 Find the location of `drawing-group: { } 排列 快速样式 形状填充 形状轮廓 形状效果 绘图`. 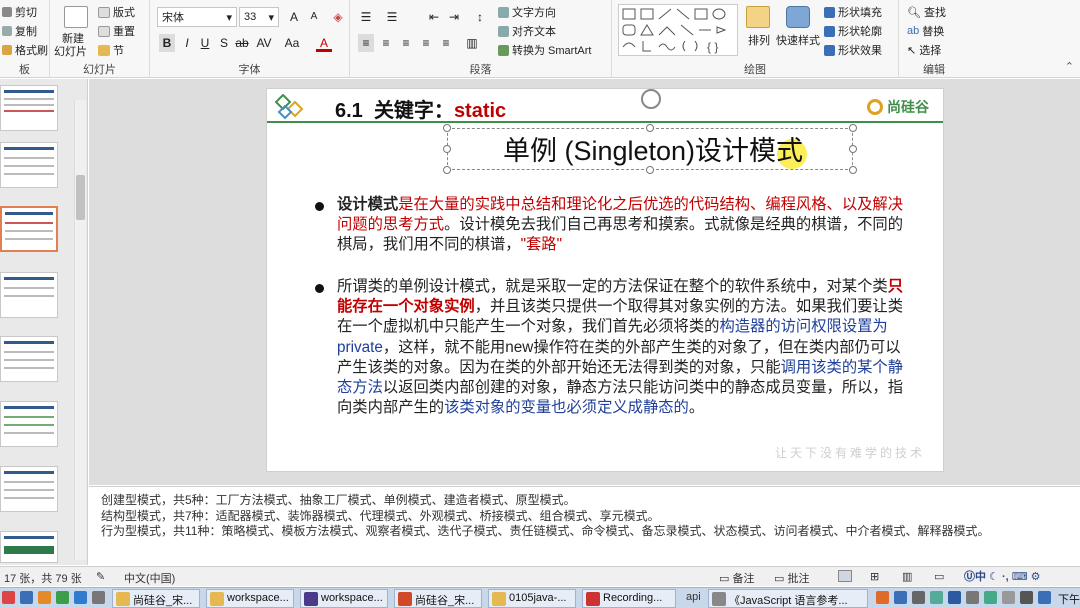

drawing-group: { } 排列 快速样式 形状填充 形状轮廓 形状效果 绘图 is located at coordinates (755, 39).